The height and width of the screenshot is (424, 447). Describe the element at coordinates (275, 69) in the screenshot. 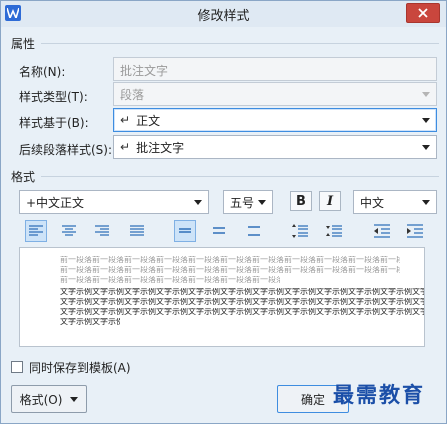

I see `name-field: 批注文字` at that location.